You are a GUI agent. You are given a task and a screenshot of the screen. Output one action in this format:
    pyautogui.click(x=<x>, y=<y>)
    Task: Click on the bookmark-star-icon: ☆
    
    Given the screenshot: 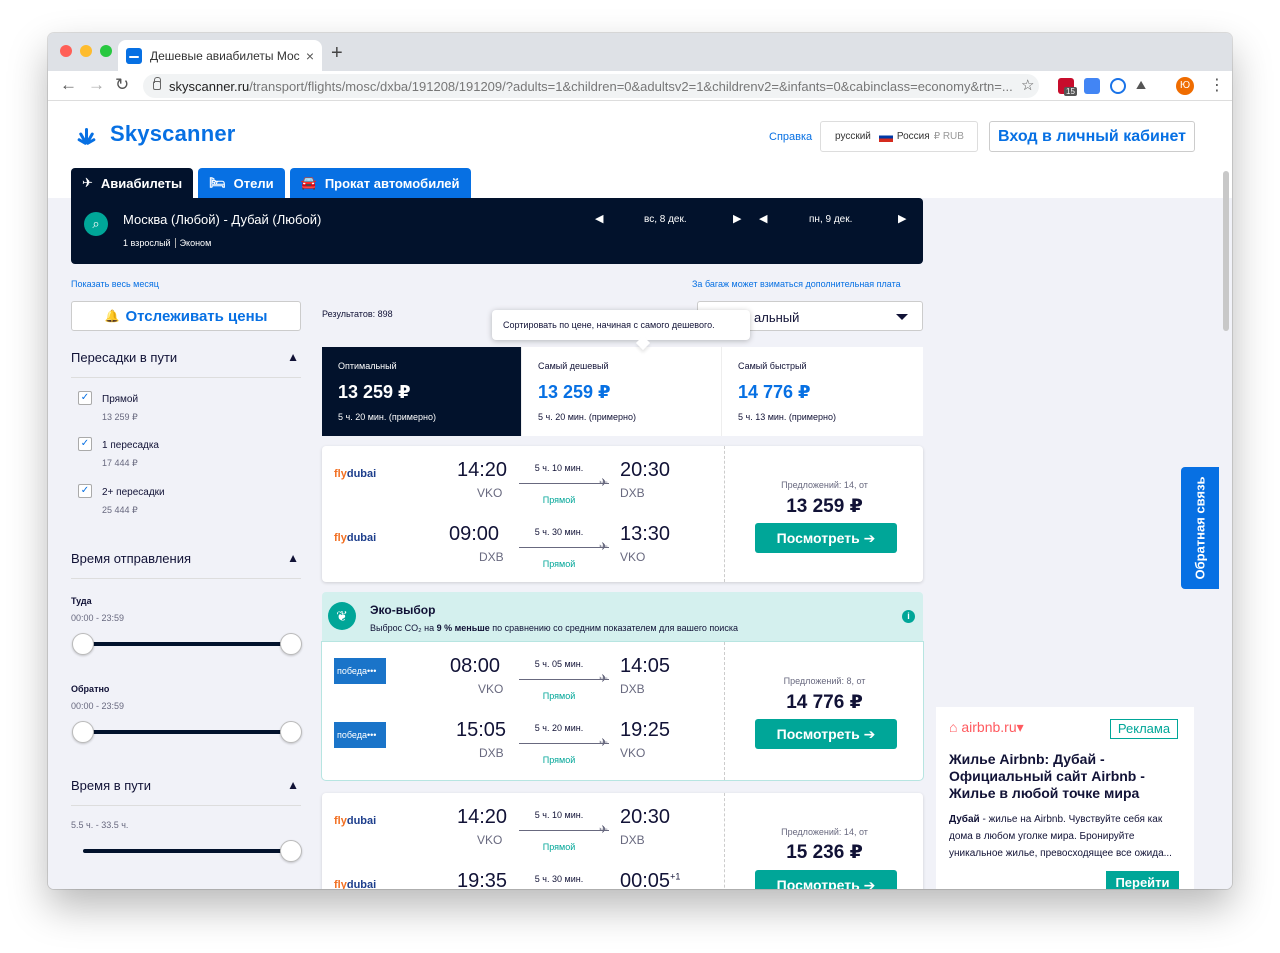 What is the action you would take?
    pyautogui.click(x=1027, y=85)
    